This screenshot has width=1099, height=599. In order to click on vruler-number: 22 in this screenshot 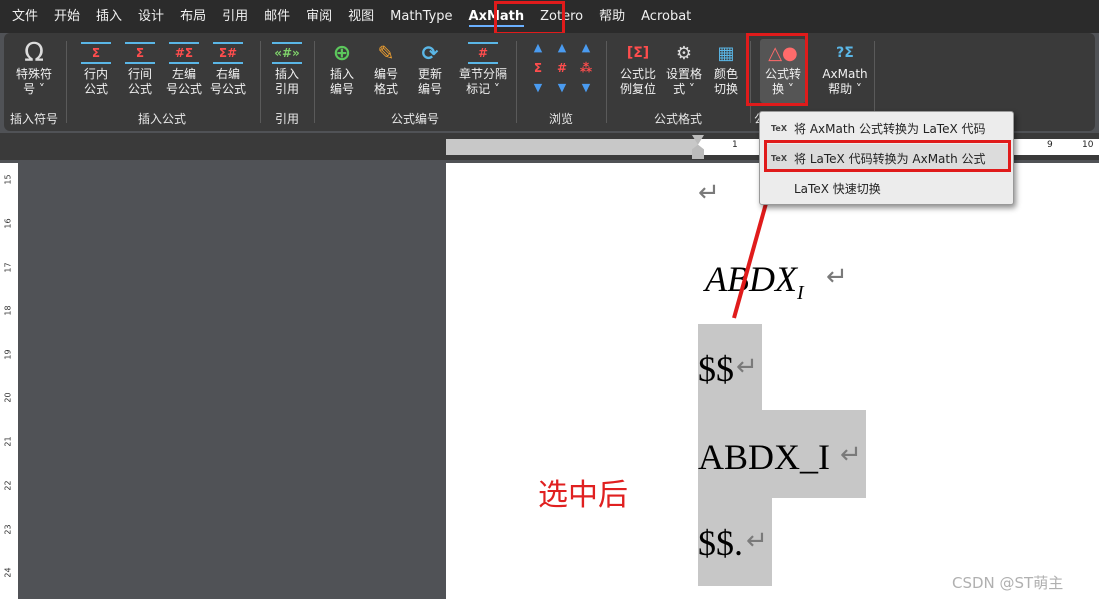, I will do `click(8, 485)`.